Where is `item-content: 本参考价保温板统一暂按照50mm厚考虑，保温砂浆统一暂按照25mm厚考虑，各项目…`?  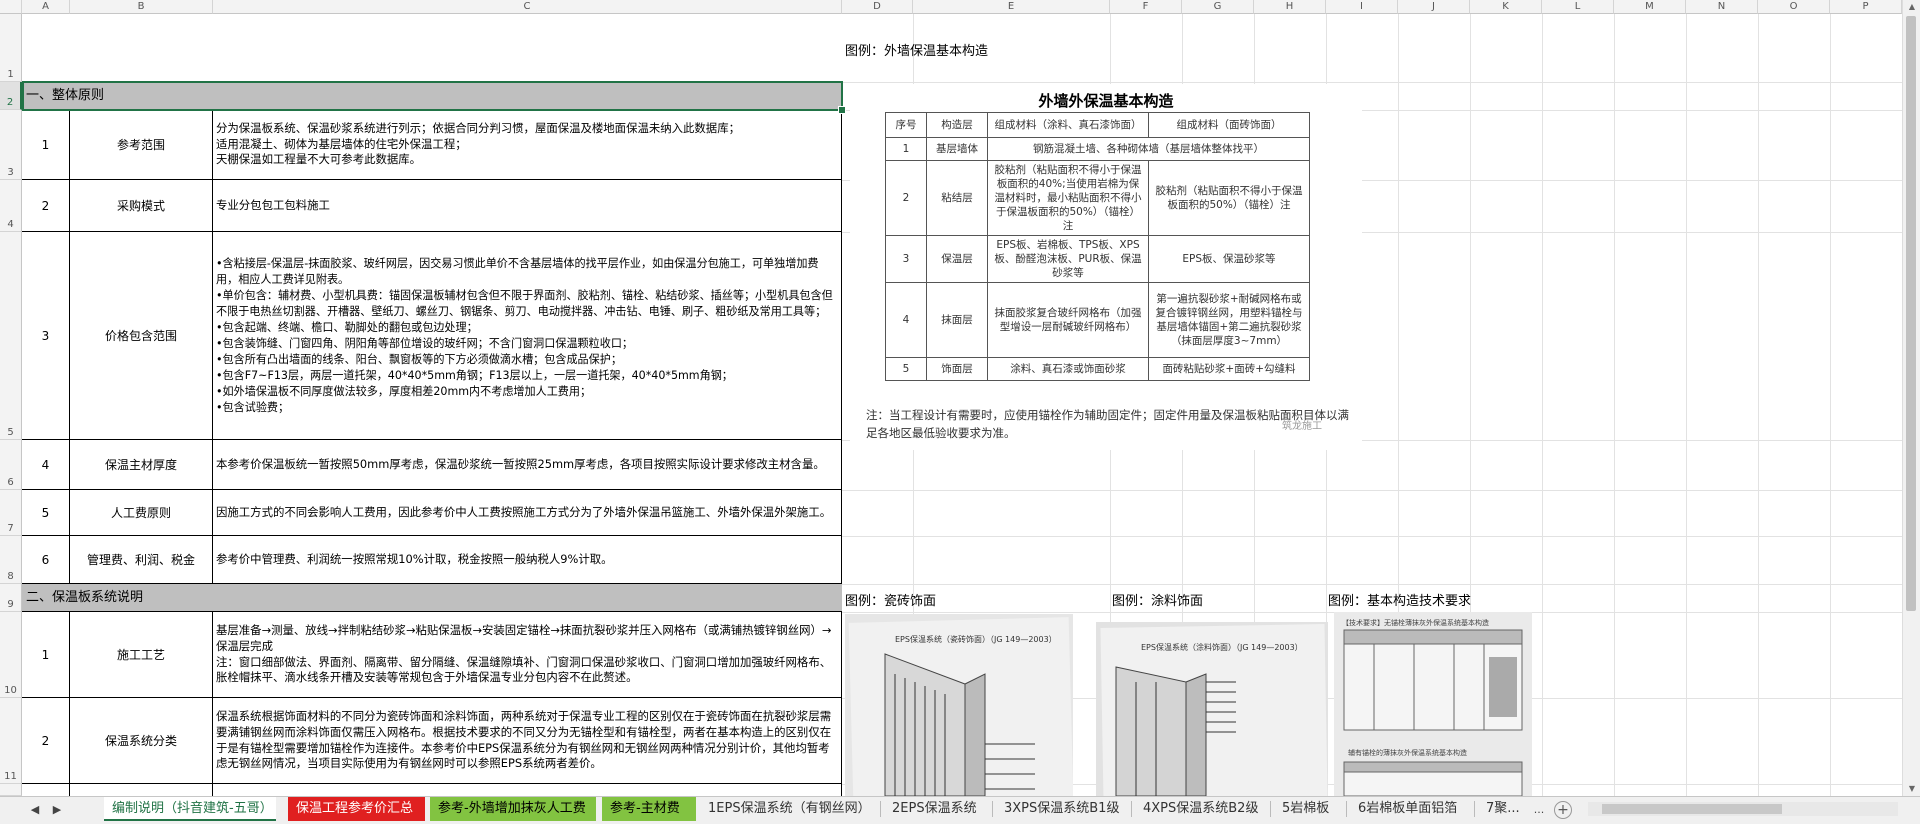 item-content: 本参考价保温板统一暂按照50mm厚考虑，保温砂浆统一暂按照25mm厚考虑，各项目… is located at coordinates (527, 465).